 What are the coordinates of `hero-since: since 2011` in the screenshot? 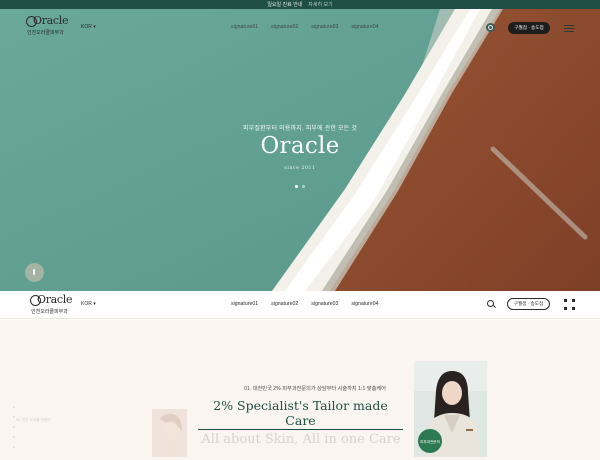 It's located at (300, 168).